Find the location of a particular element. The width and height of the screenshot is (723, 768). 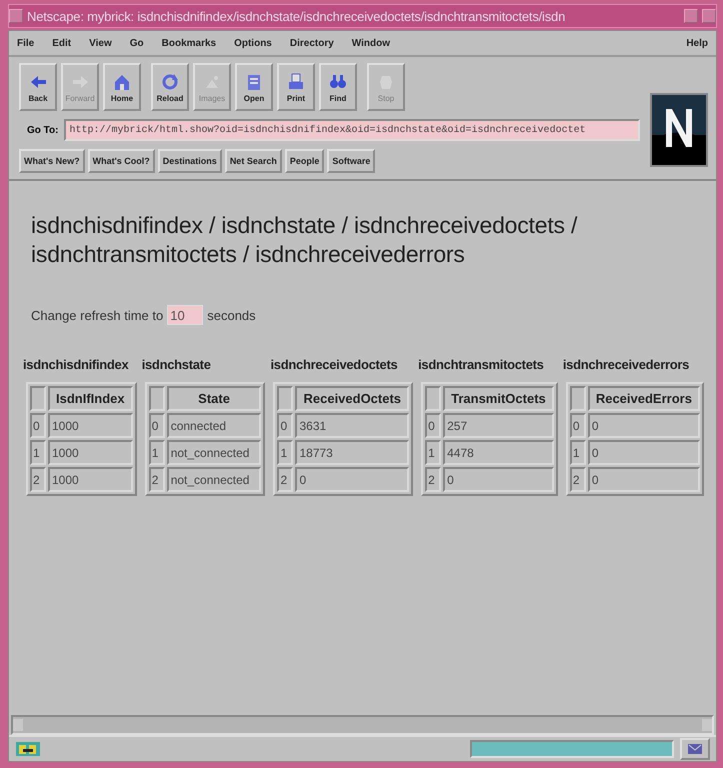

horizontal-scrollbar is located at coordinates (362, 725).